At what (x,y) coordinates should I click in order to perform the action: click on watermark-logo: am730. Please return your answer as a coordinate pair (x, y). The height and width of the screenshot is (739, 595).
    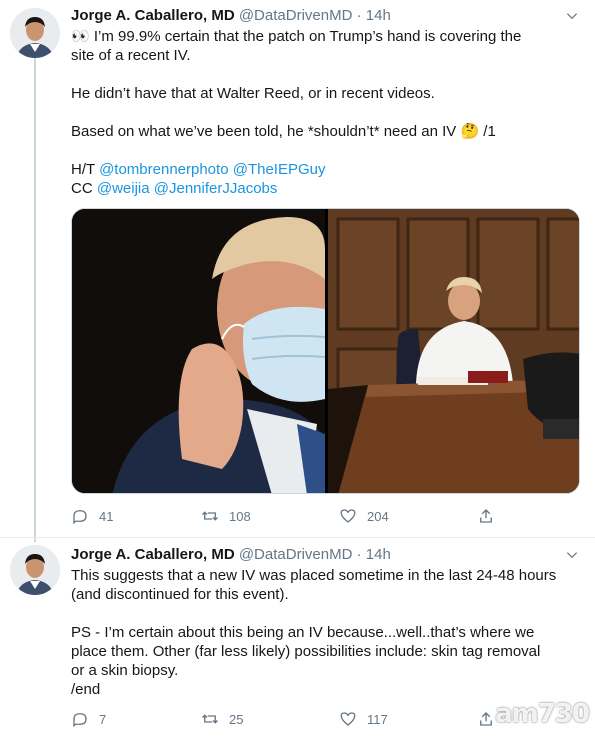
    Looking at the image, I should click on (542, 714).